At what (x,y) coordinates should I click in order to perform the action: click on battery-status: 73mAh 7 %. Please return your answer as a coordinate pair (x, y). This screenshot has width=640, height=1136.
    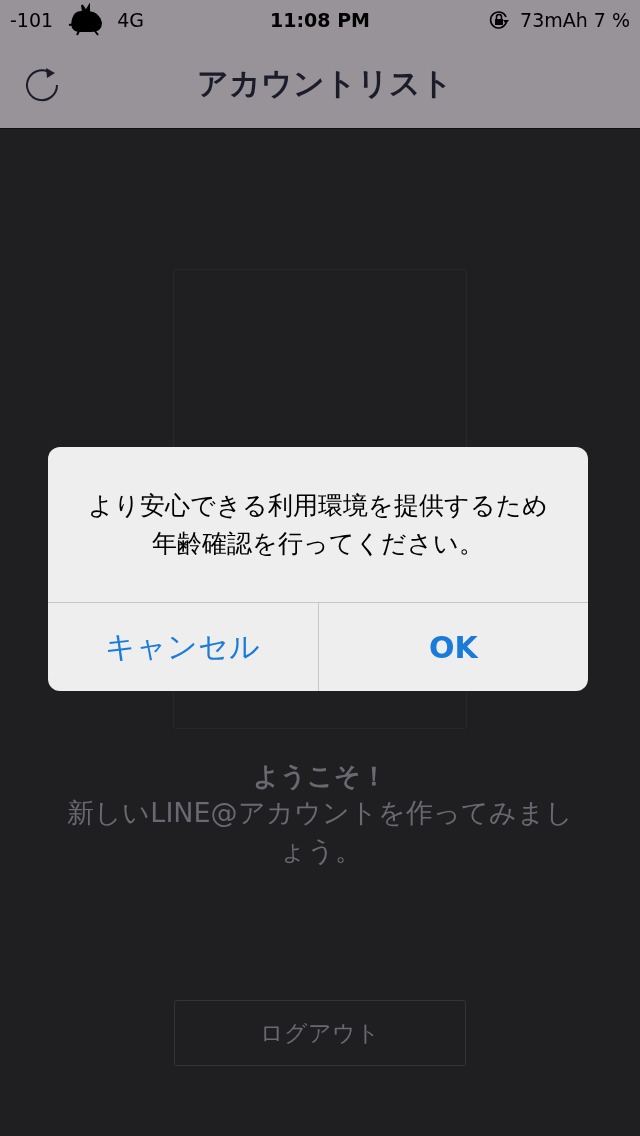
    Looking at the image, I should click on (575, 20).